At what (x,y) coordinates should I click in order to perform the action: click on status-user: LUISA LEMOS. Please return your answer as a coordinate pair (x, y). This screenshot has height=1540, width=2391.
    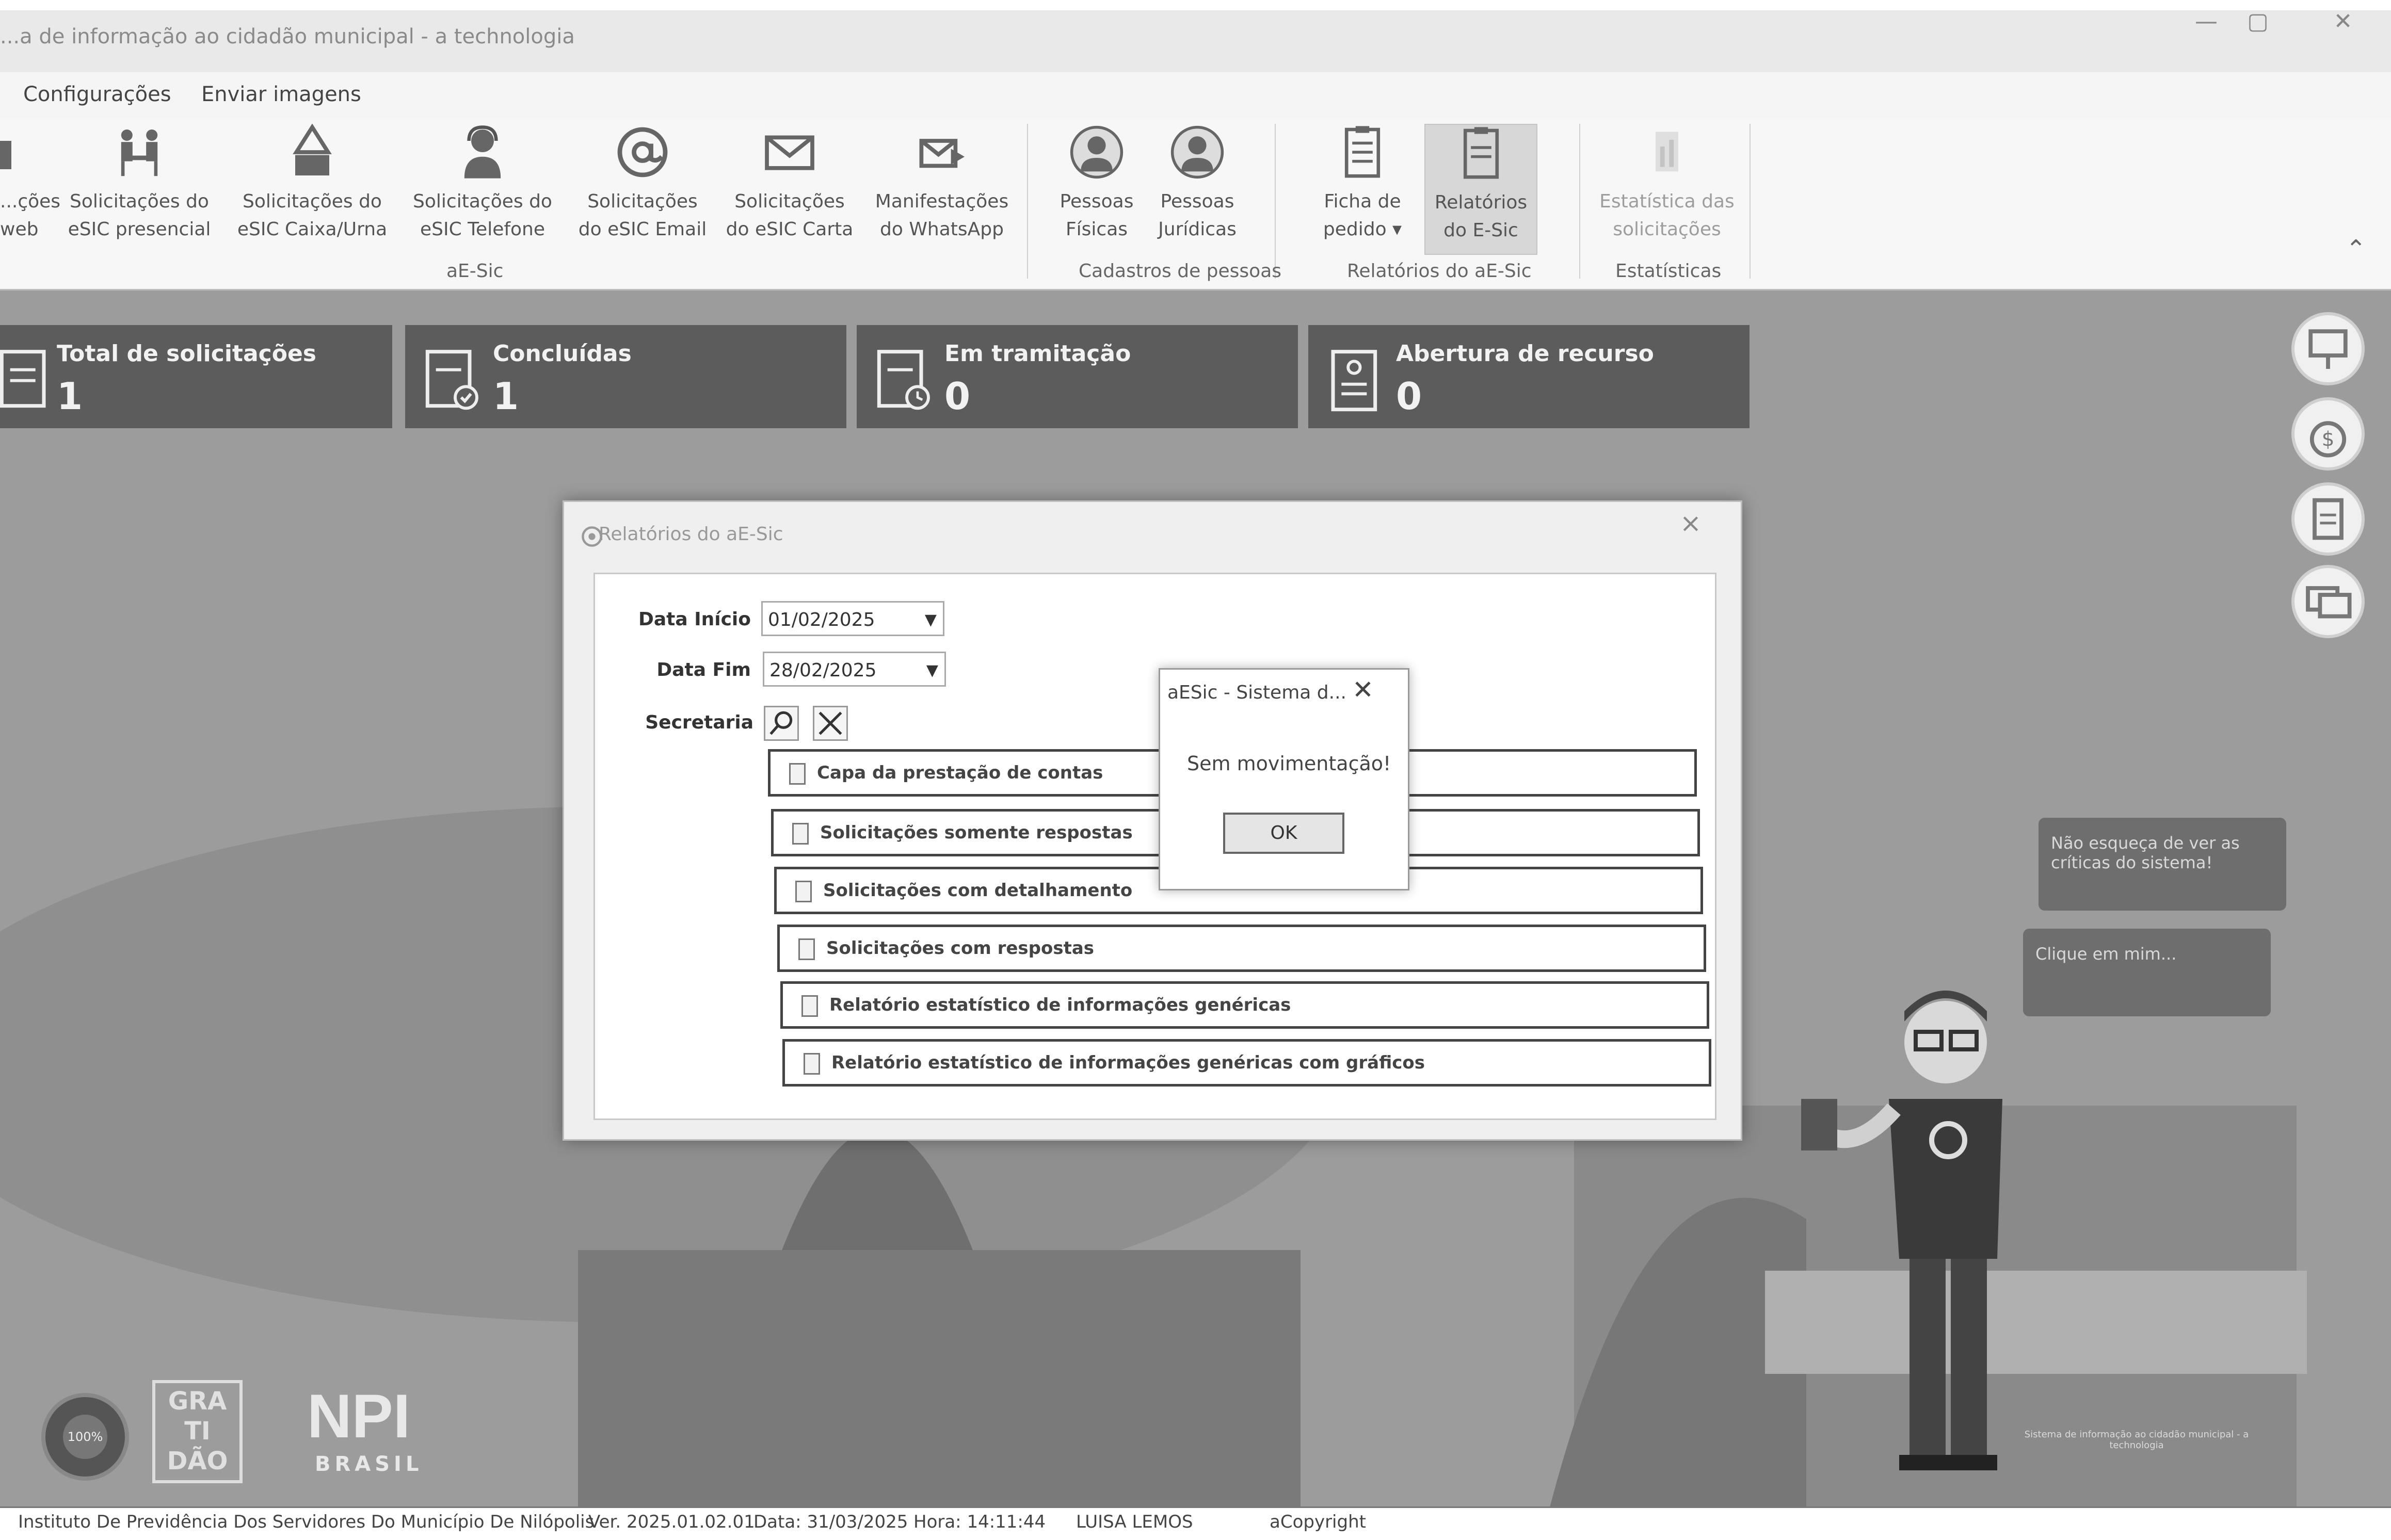
    Looking at the image, I should click on (1134, 1522).